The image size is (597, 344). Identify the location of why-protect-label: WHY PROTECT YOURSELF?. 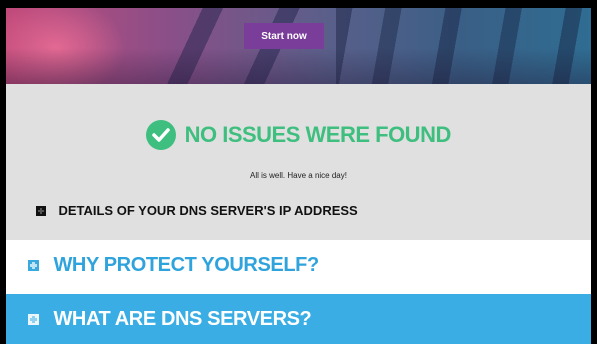
(186, 265).